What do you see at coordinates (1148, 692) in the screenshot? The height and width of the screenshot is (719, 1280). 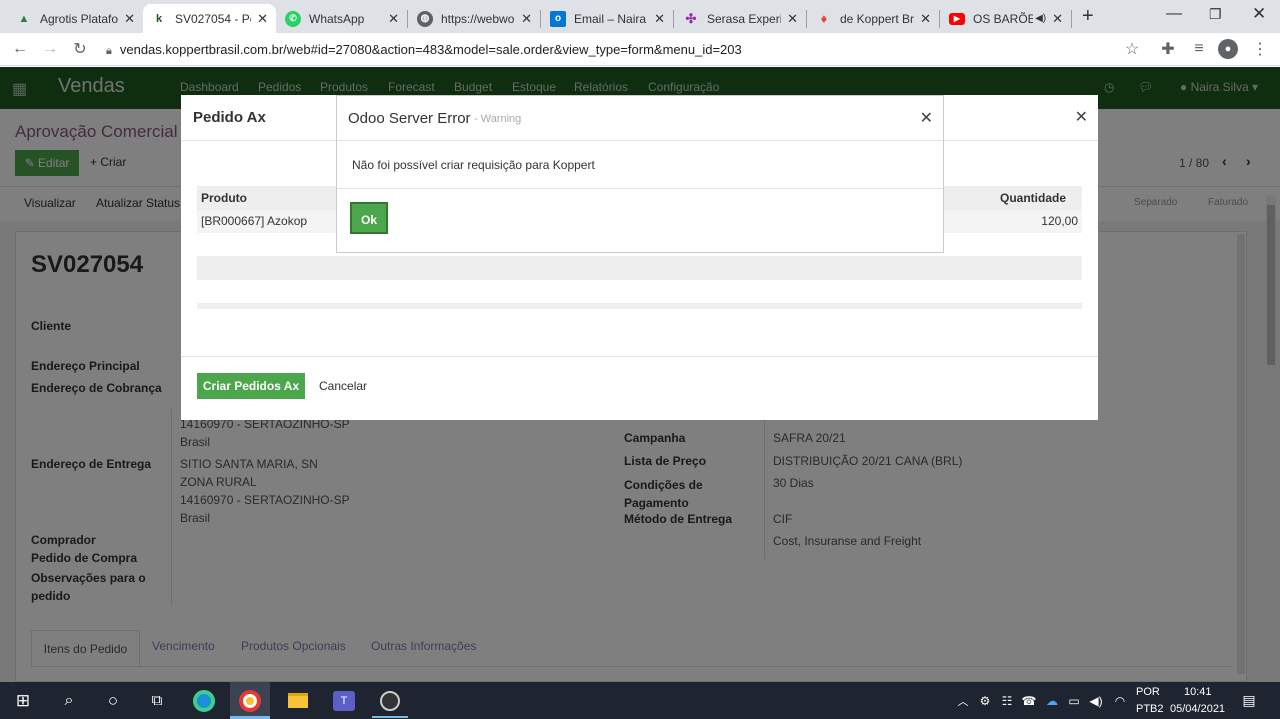 I see `language-top: POR` at bounding box center [1148, 692].